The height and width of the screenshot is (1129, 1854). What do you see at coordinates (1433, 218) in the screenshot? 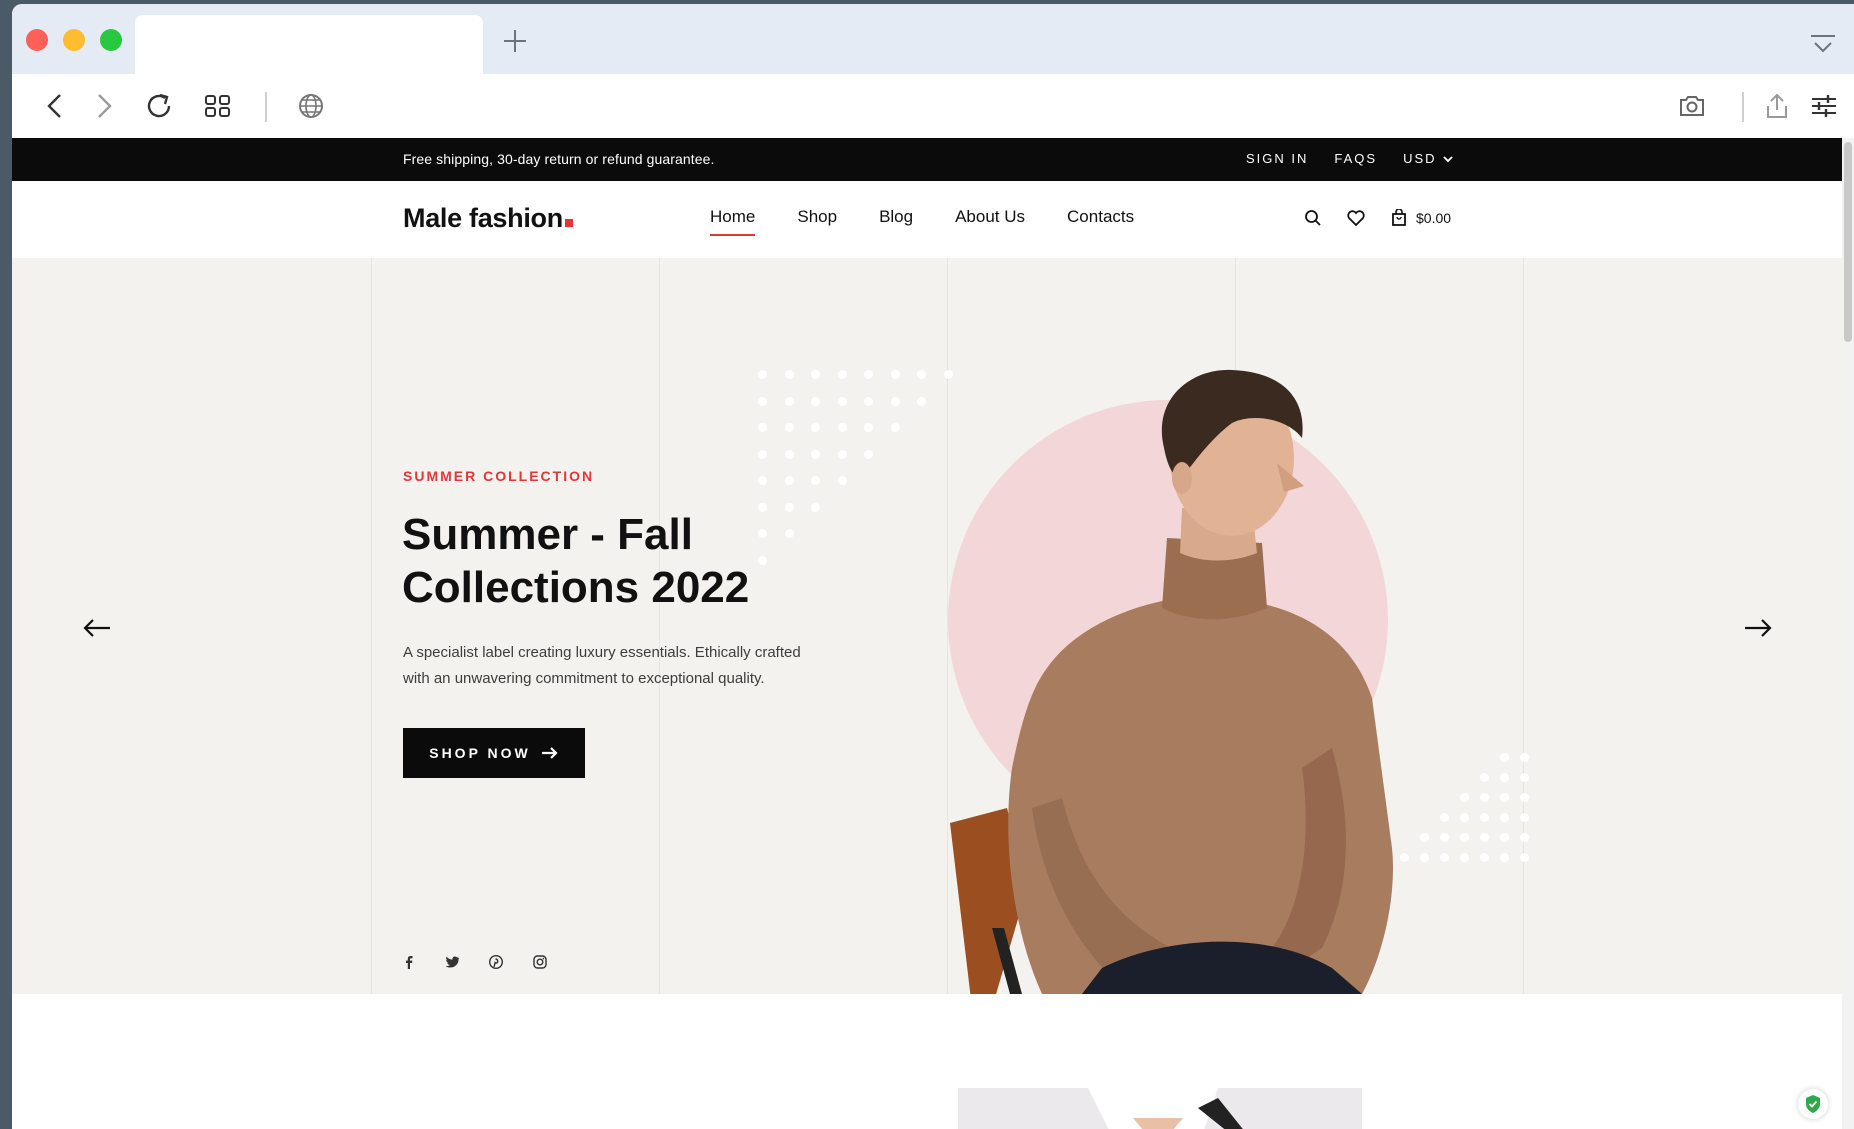
I see `cart-total: $0.00` at bounding box center [1433, 218].